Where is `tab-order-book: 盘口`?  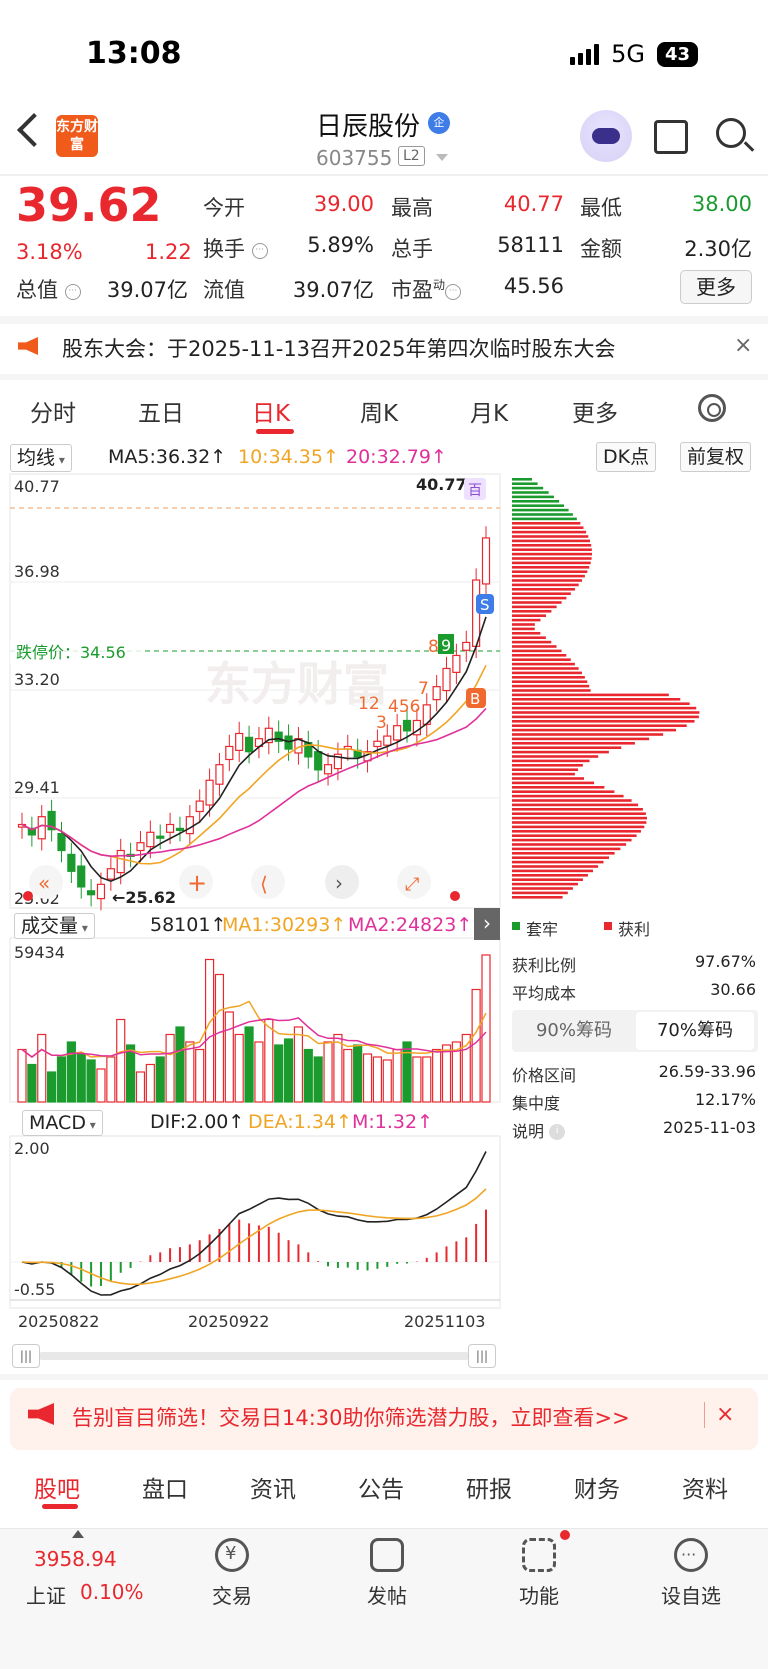
tab-order-book: 盘口 is located at coordinates (165, 1487).